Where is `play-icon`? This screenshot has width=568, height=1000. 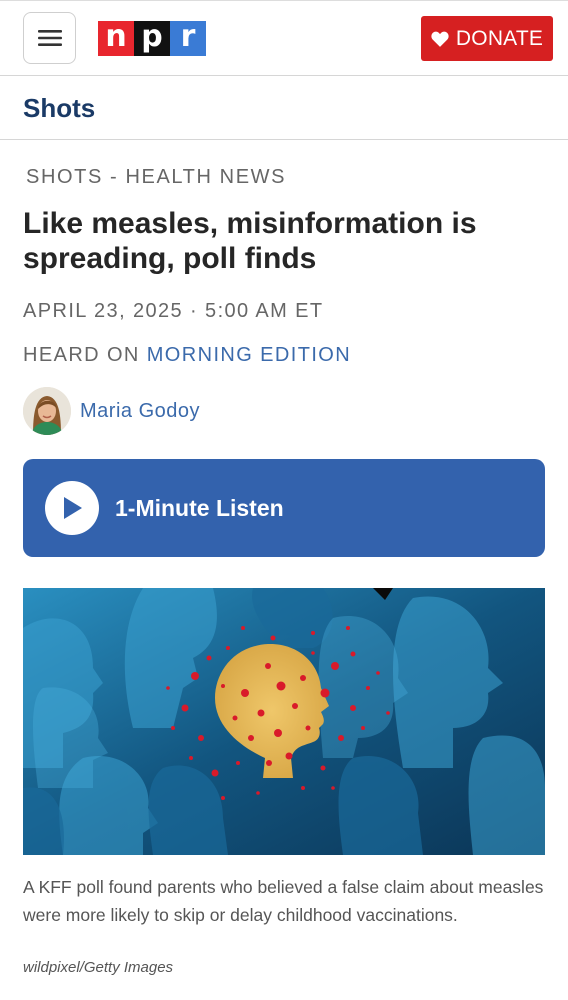 play-icon is located at coordinates (73, 508).